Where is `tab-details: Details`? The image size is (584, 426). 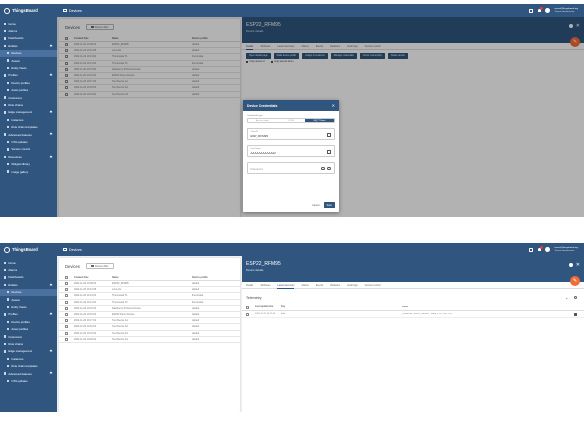 tab-details: Details is located at coordinates (249, 285).